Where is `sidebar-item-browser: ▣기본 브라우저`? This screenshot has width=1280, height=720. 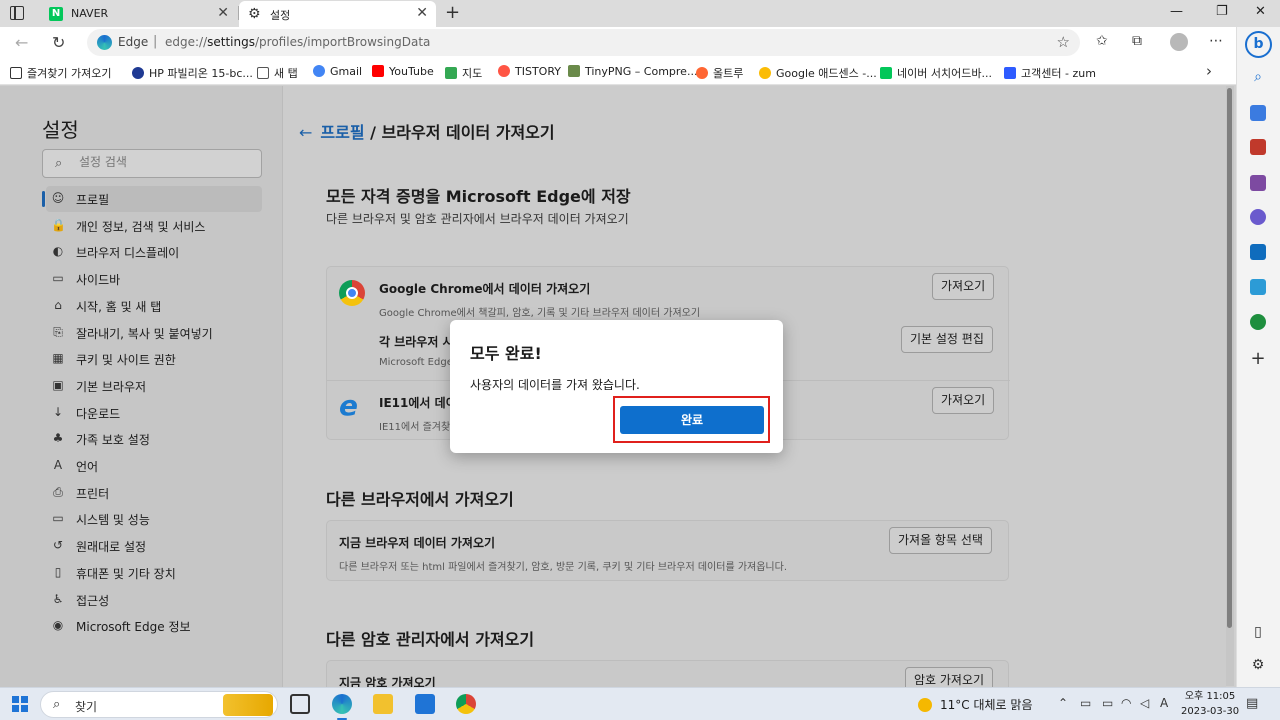
sidebar-item-browser: ▣기본 브라우저 is located at coordinates (154, 386).